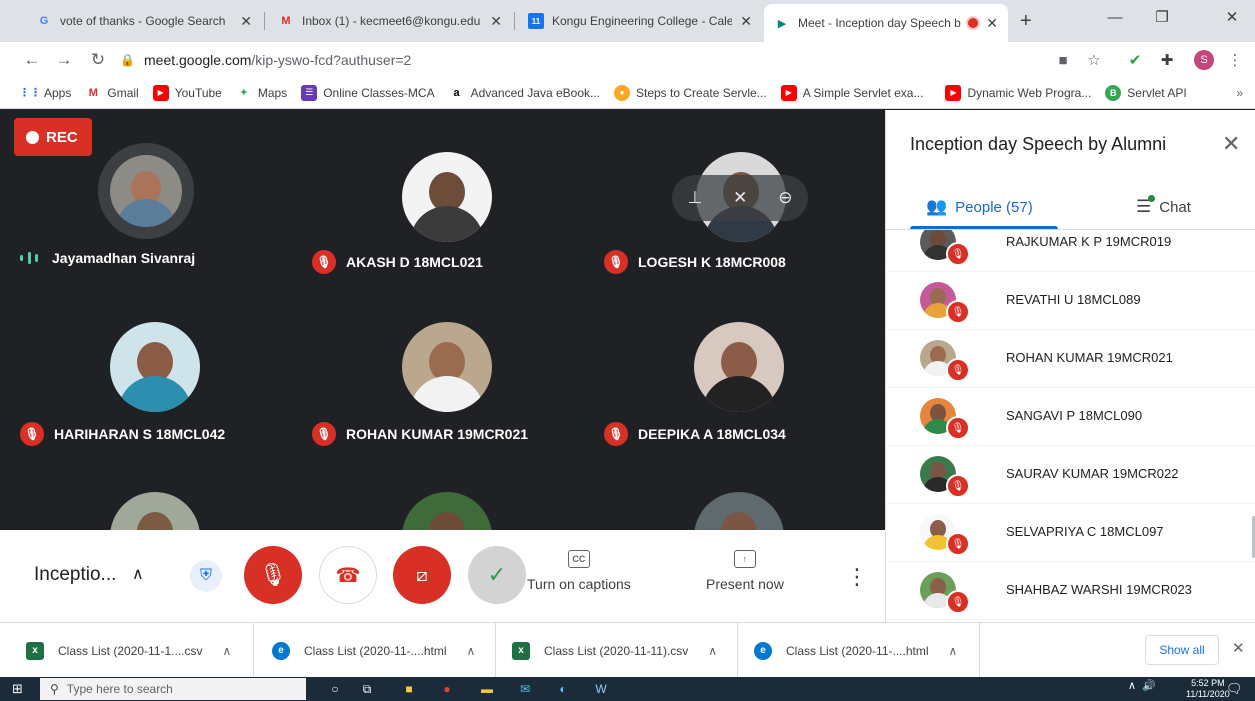 This screenshot has height=701, width=1255. I want to click on bookmark-online-classes: ☰ Online Classes-MCA, so click(368, 92).